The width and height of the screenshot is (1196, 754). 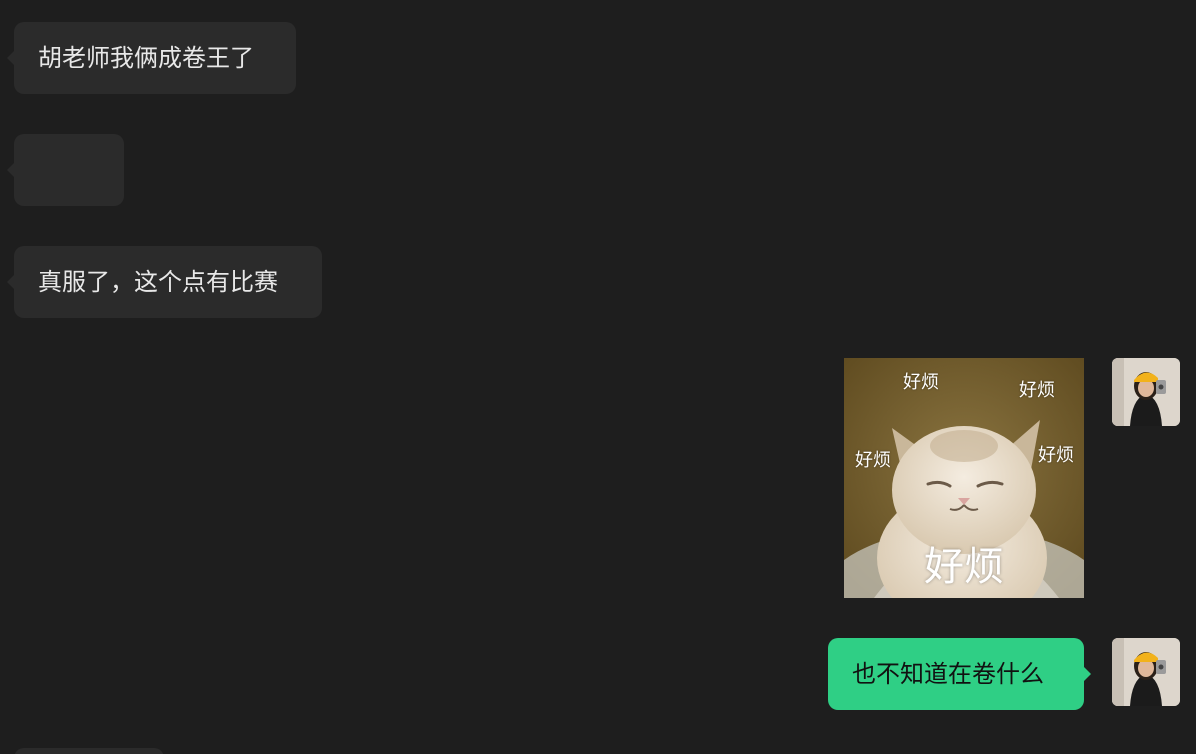 What do you see at coordinates (158, 282) in the screenshot?
I see `message-text: 真服了，这个点有比赛` at bounding box center [158, 282].